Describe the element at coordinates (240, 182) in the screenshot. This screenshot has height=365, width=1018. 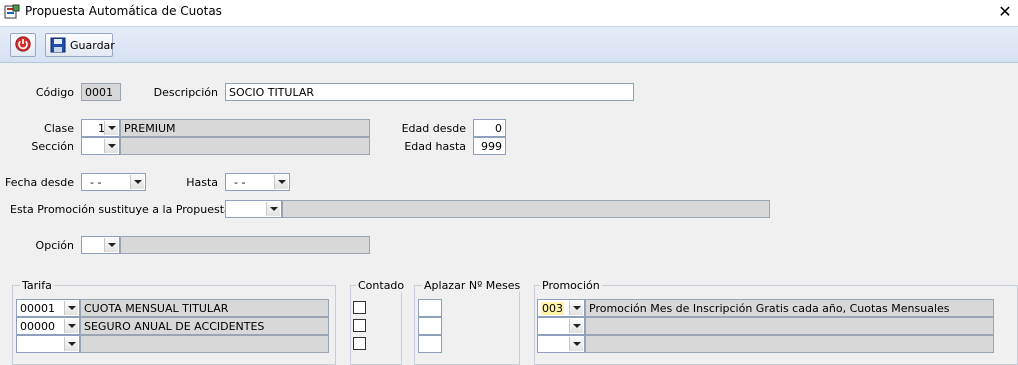
I see `hasta-value: - -` at that location.